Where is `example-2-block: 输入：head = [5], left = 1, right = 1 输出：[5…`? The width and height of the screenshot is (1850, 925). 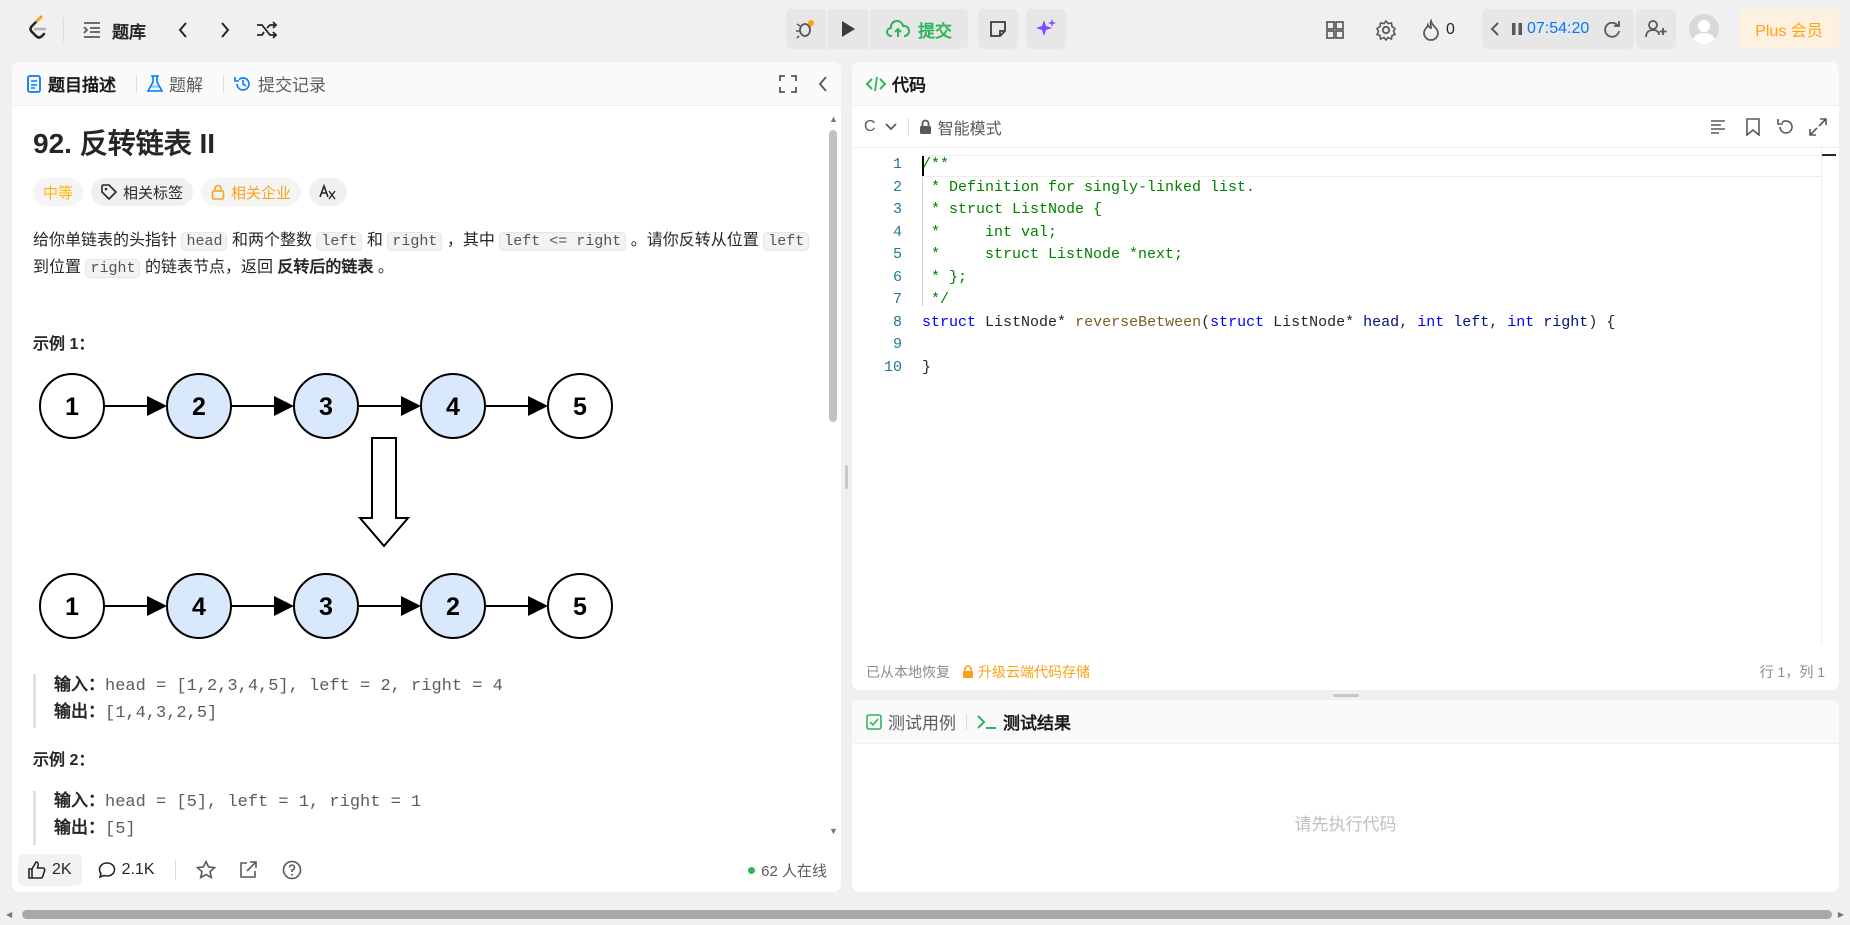 example-2-block: 输入：head = [5], left = 1, right = 1 输出：[5… is located at coordinates (237, 815).